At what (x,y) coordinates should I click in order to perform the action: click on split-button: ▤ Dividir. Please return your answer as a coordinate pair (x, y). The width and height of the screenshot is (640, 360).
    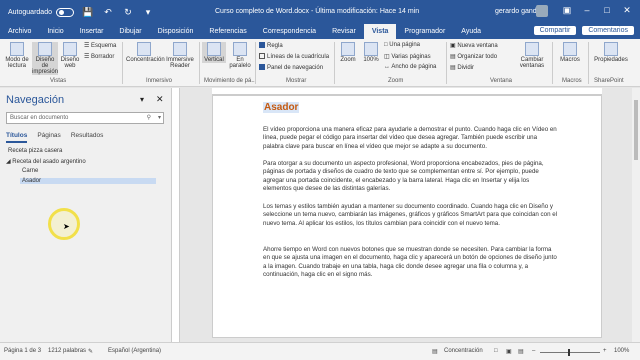
    Looking at the image, I should click on (462, 67).